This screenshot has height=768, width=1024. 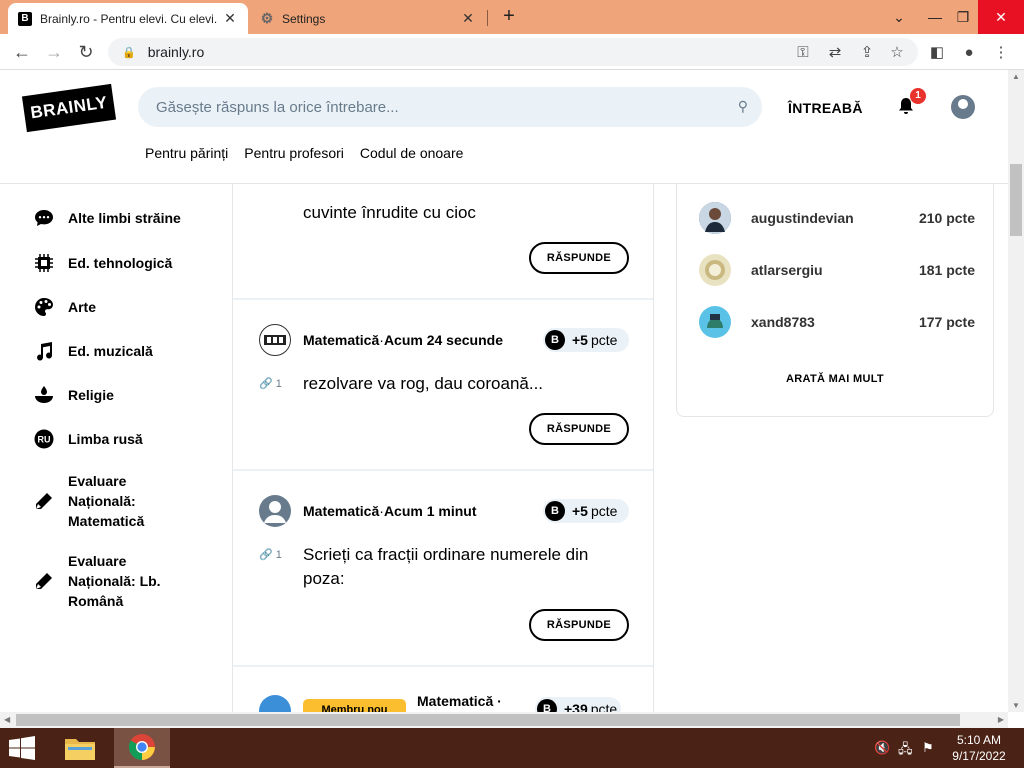 I want to click on notification-count-badge: 1, so click(x=918, y=96).